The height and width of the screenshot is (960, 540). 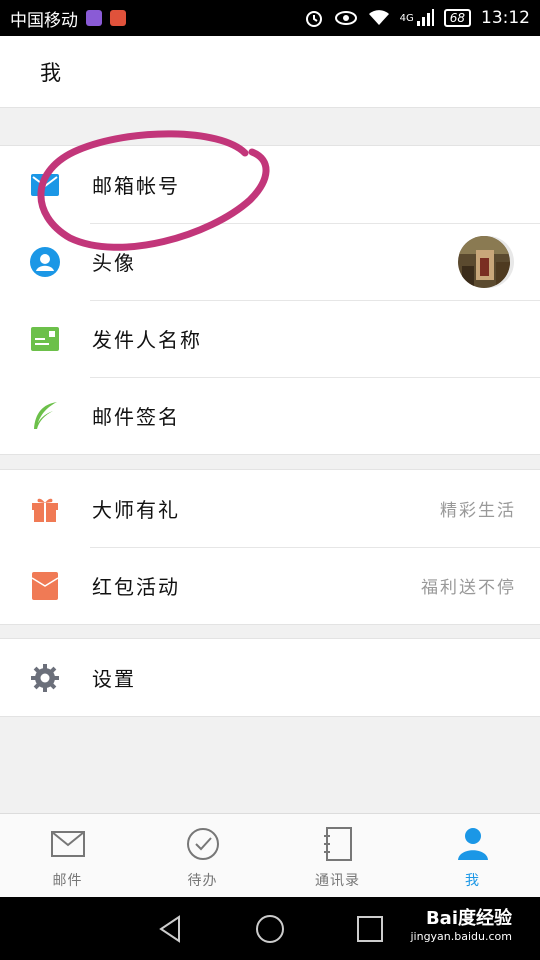 What do you see at coordinates (44, 20) in the screenshot?
I see `carrier-name: 中国移动` at bounding box center [44, 20].